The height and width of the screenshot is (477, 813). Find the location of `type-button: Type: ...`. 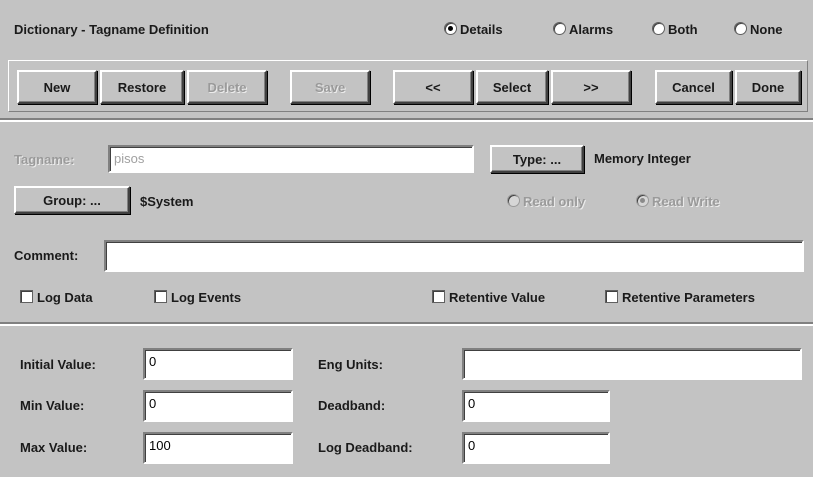

type-button: Type: ... is located at coordinates (537, 159).